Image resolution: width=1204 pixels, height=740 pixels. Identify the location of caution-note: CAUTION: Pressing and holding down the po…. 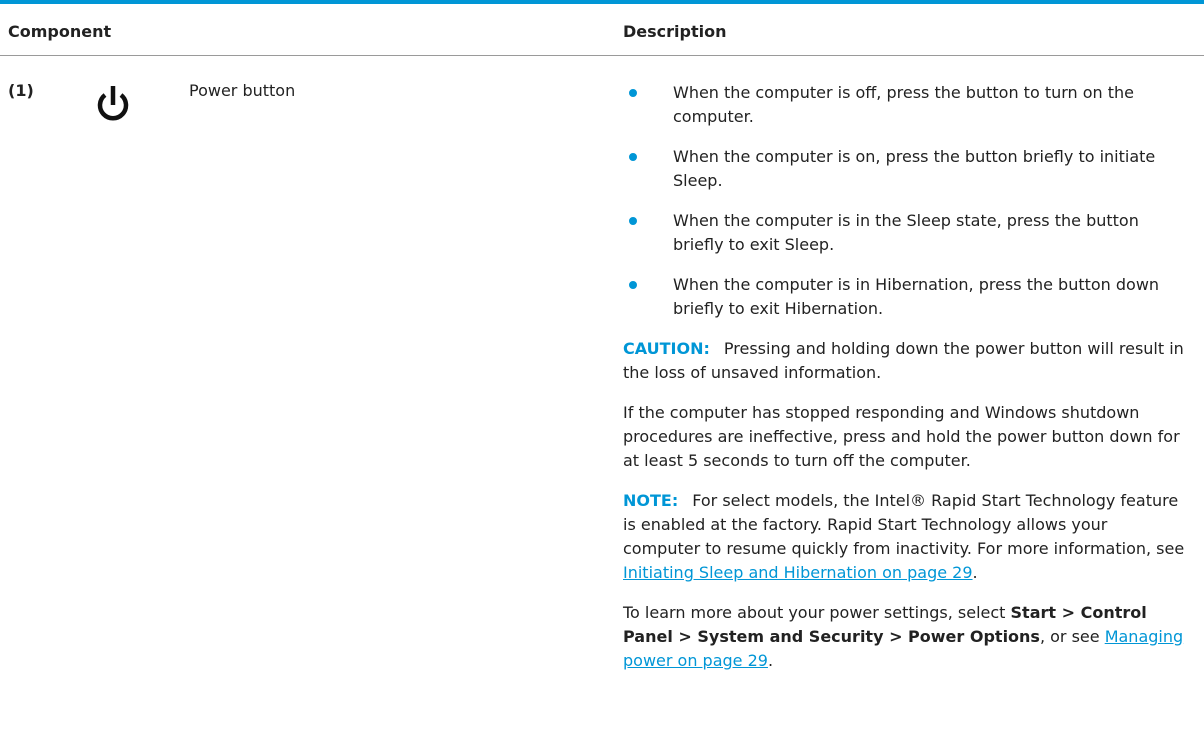
(905, 361).